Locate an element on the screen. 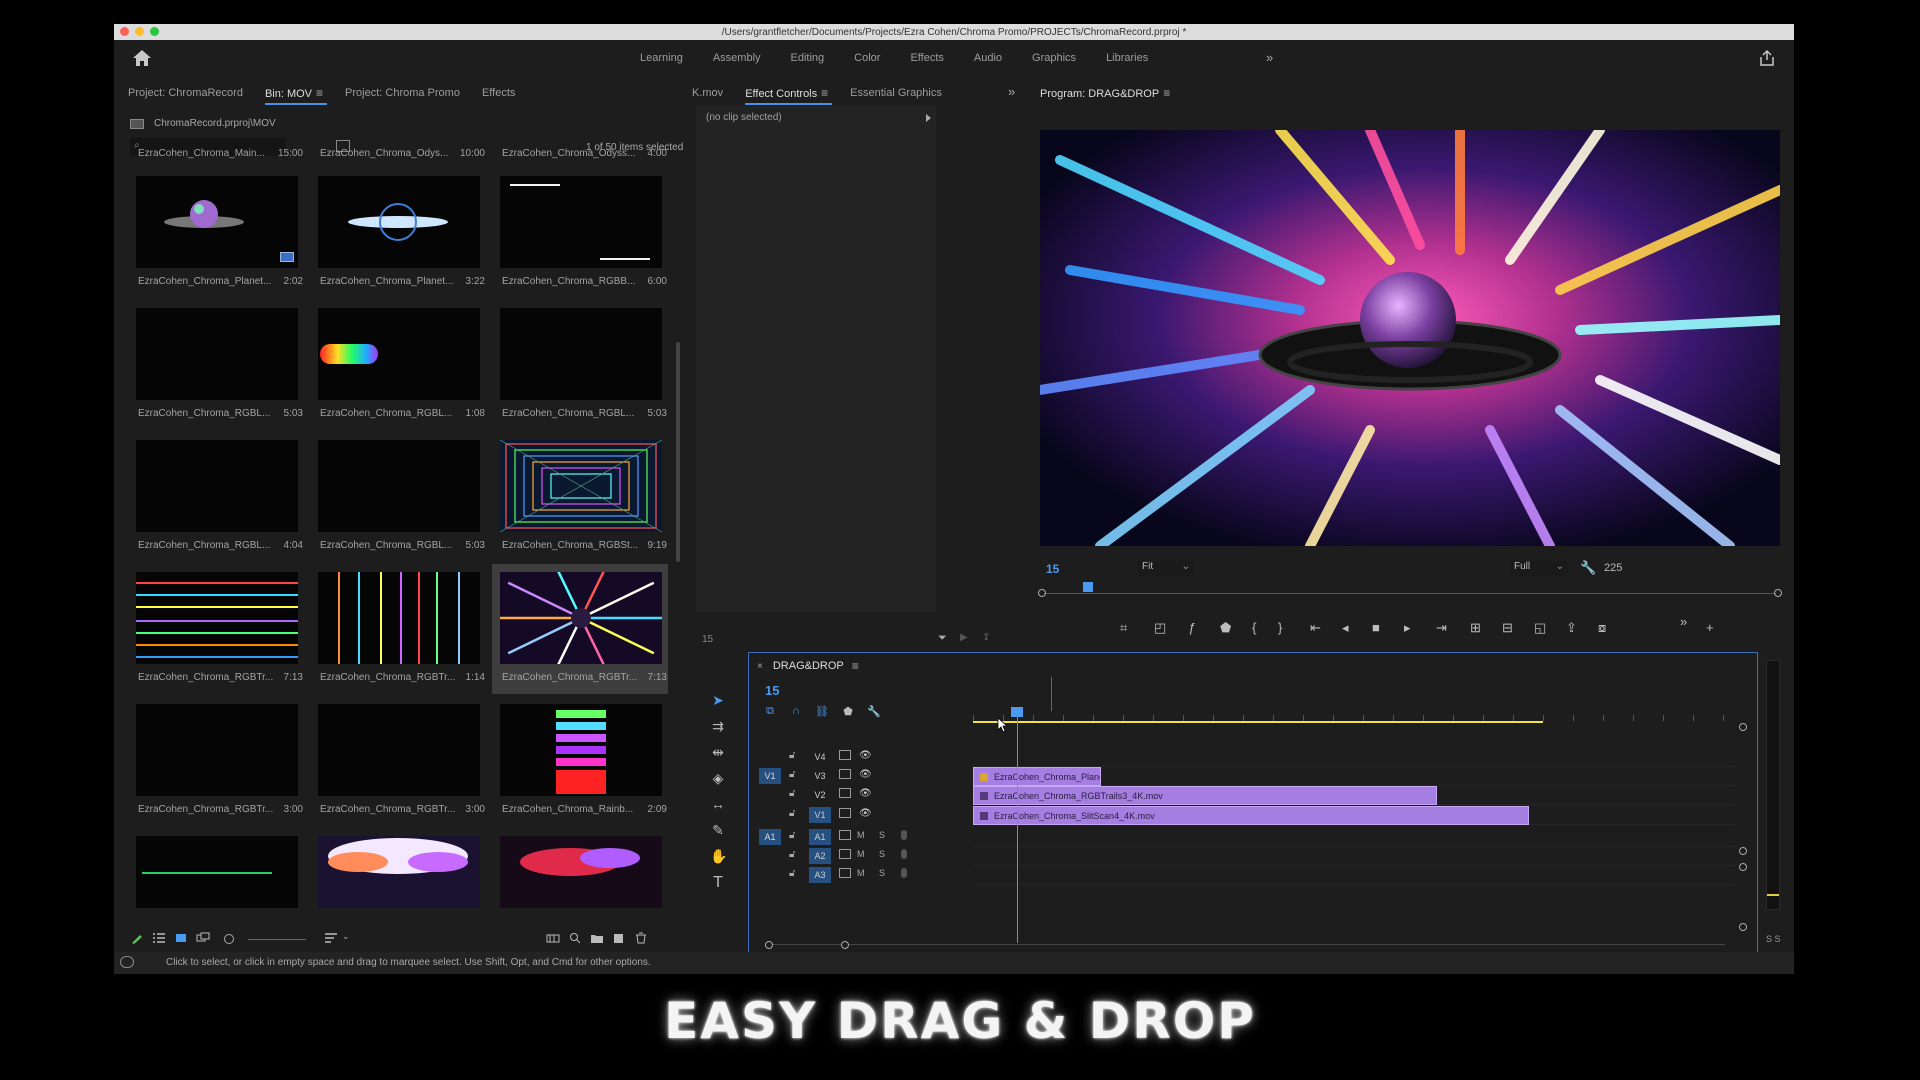 This screenshot has height=1080, width=1920. timeline-playhead is located at coordinates (1017, 827).